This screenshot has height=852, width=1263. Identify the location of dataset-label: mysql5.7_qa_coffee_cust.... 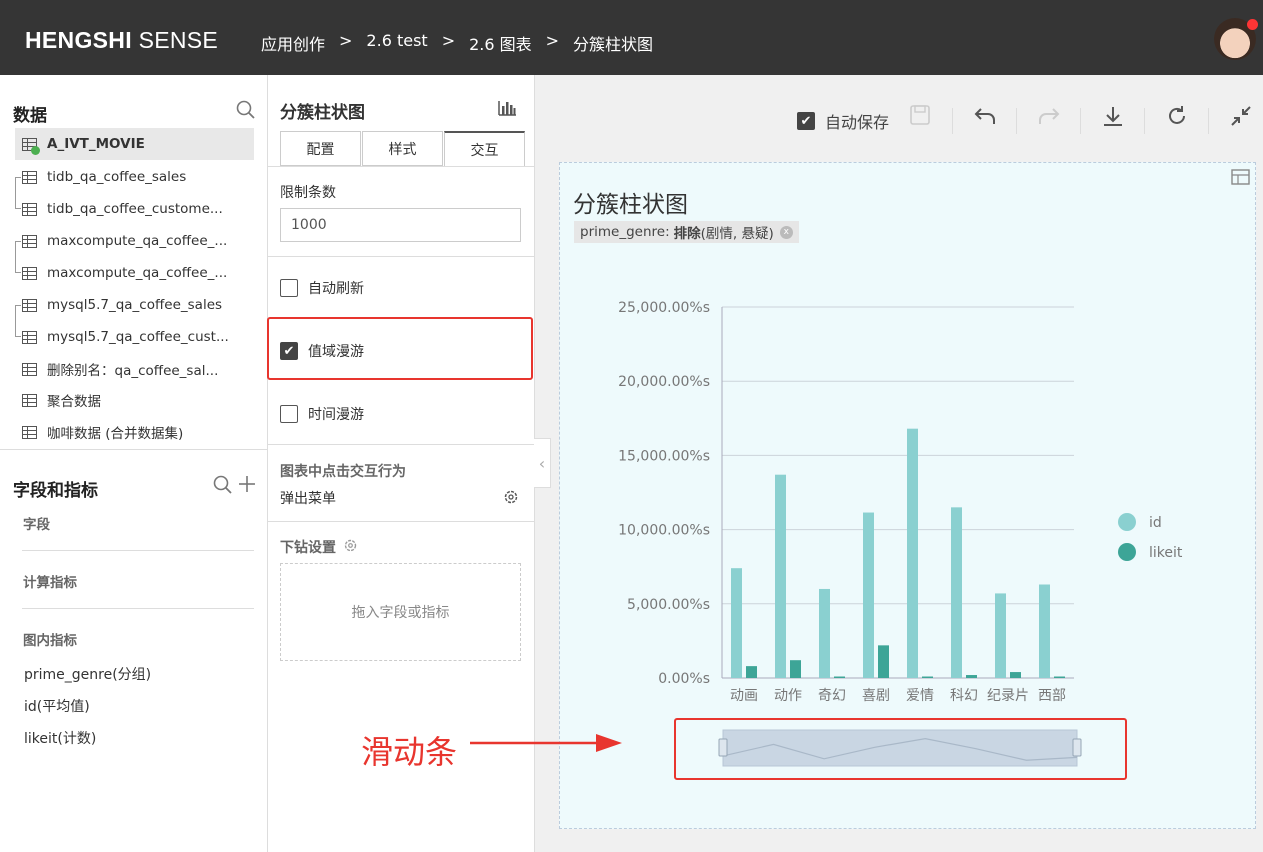
(138, 337).